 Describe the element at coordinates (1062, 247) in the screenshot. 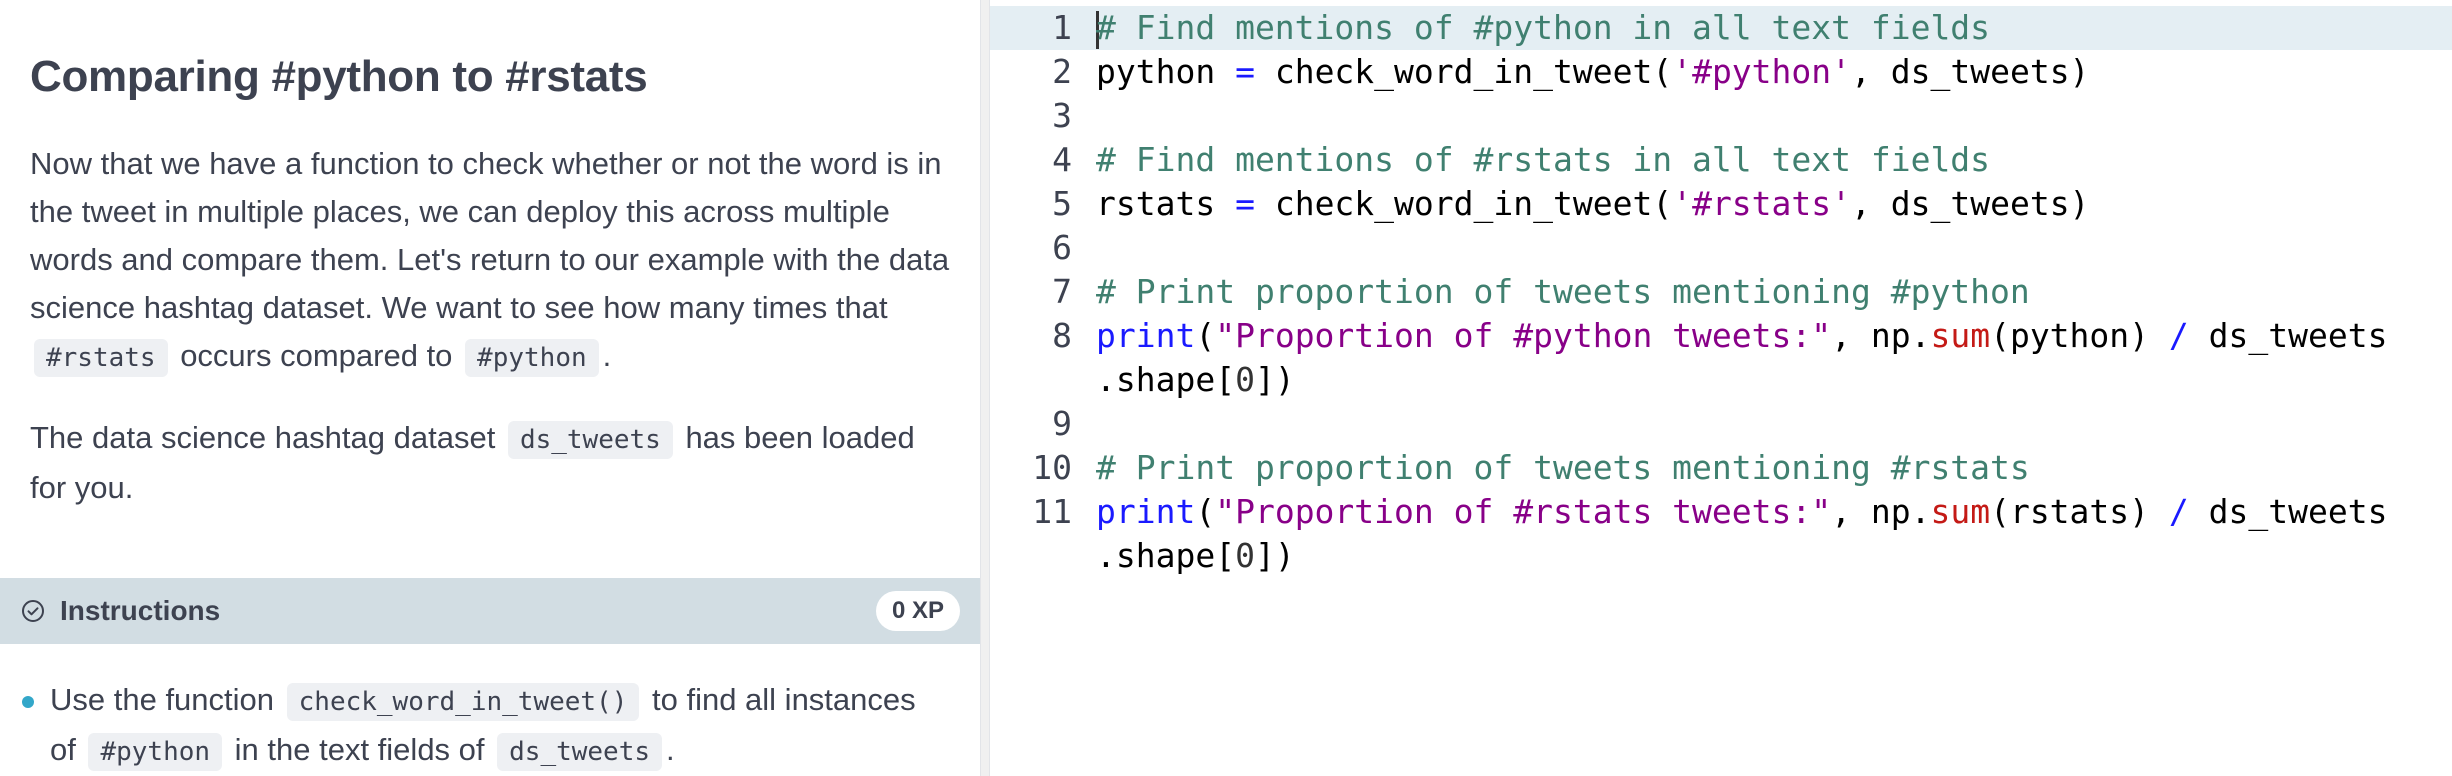

I see `line-number: 6` at that location.